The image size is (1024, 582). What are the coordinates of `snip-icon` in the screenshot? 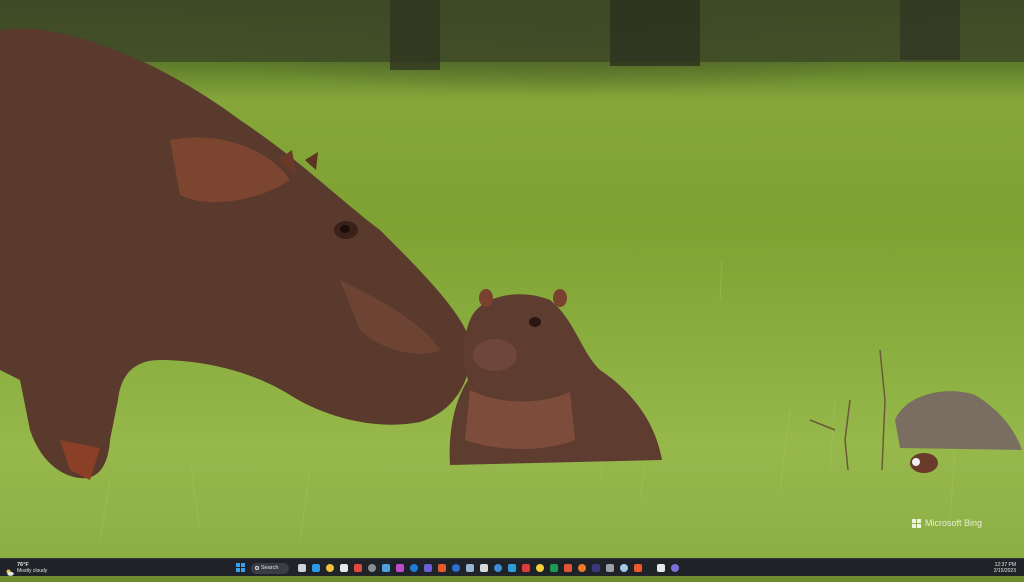 It's located at (399, 568).